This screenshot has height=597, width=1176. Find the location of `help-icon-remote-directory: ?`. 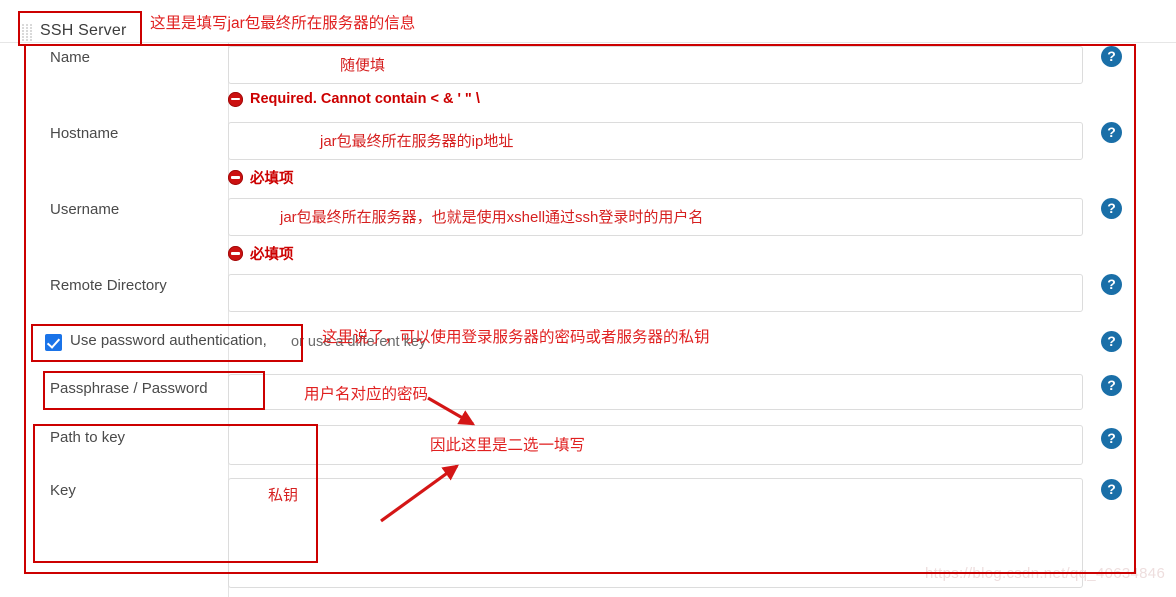

help-icon-remote-directory: ? is located at coordinates (1111, 284).